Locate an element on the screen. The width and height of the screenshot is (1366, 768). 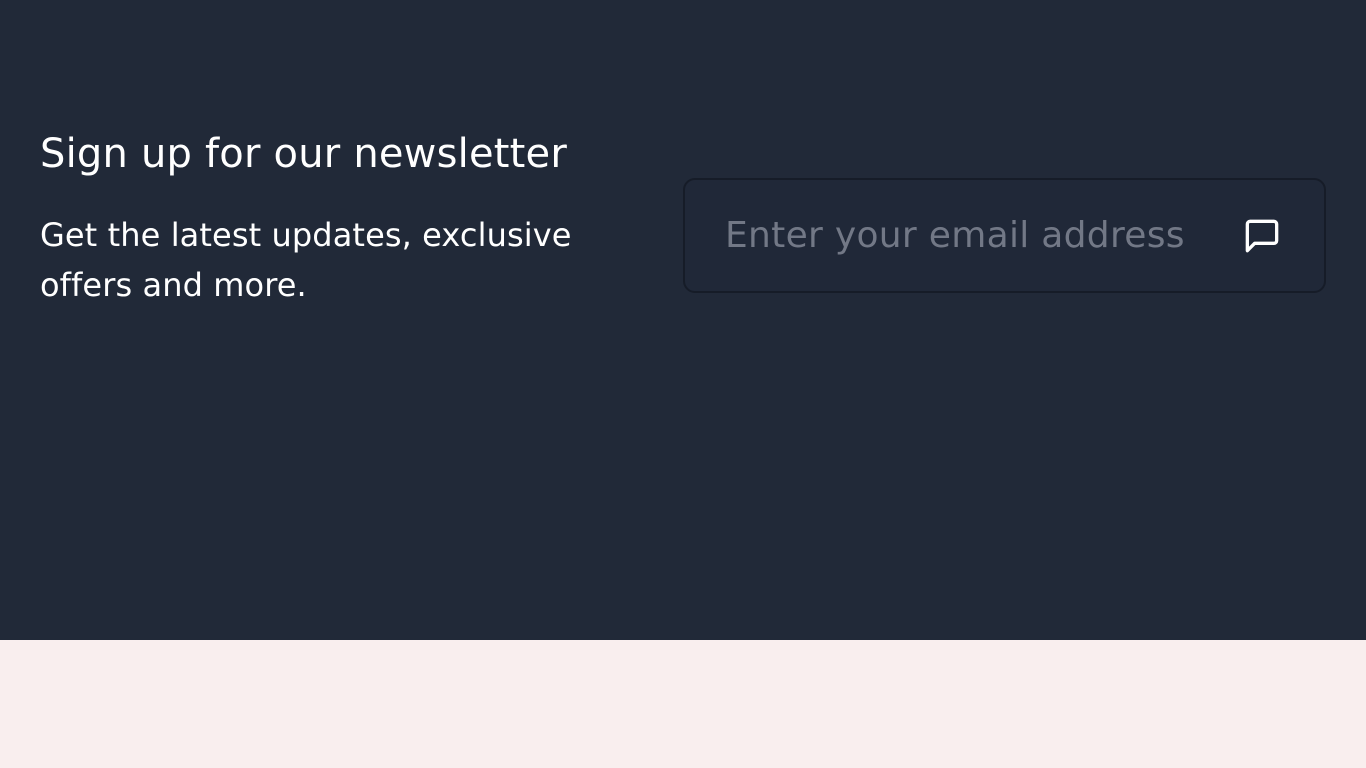
email-field-container is located at coordinates (1004, 235).